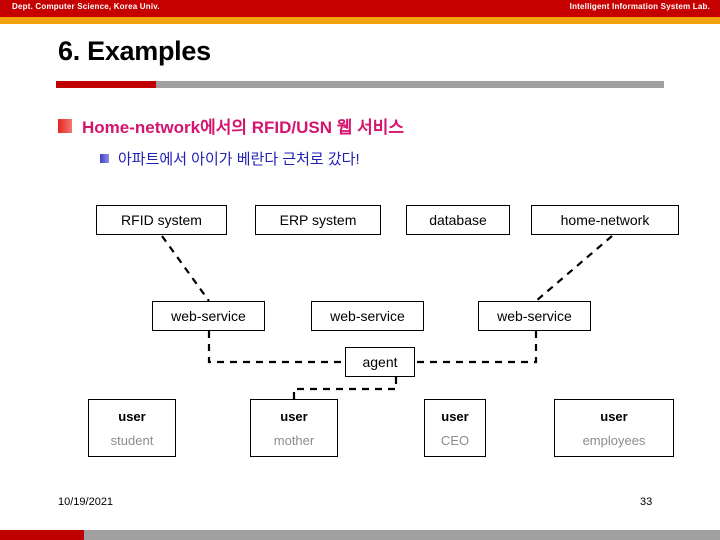 This screenshot has height=540, width=720. Describe the element at coordinates (614, 440) in the screenshot. I see `user-node-role: employees` at that location.